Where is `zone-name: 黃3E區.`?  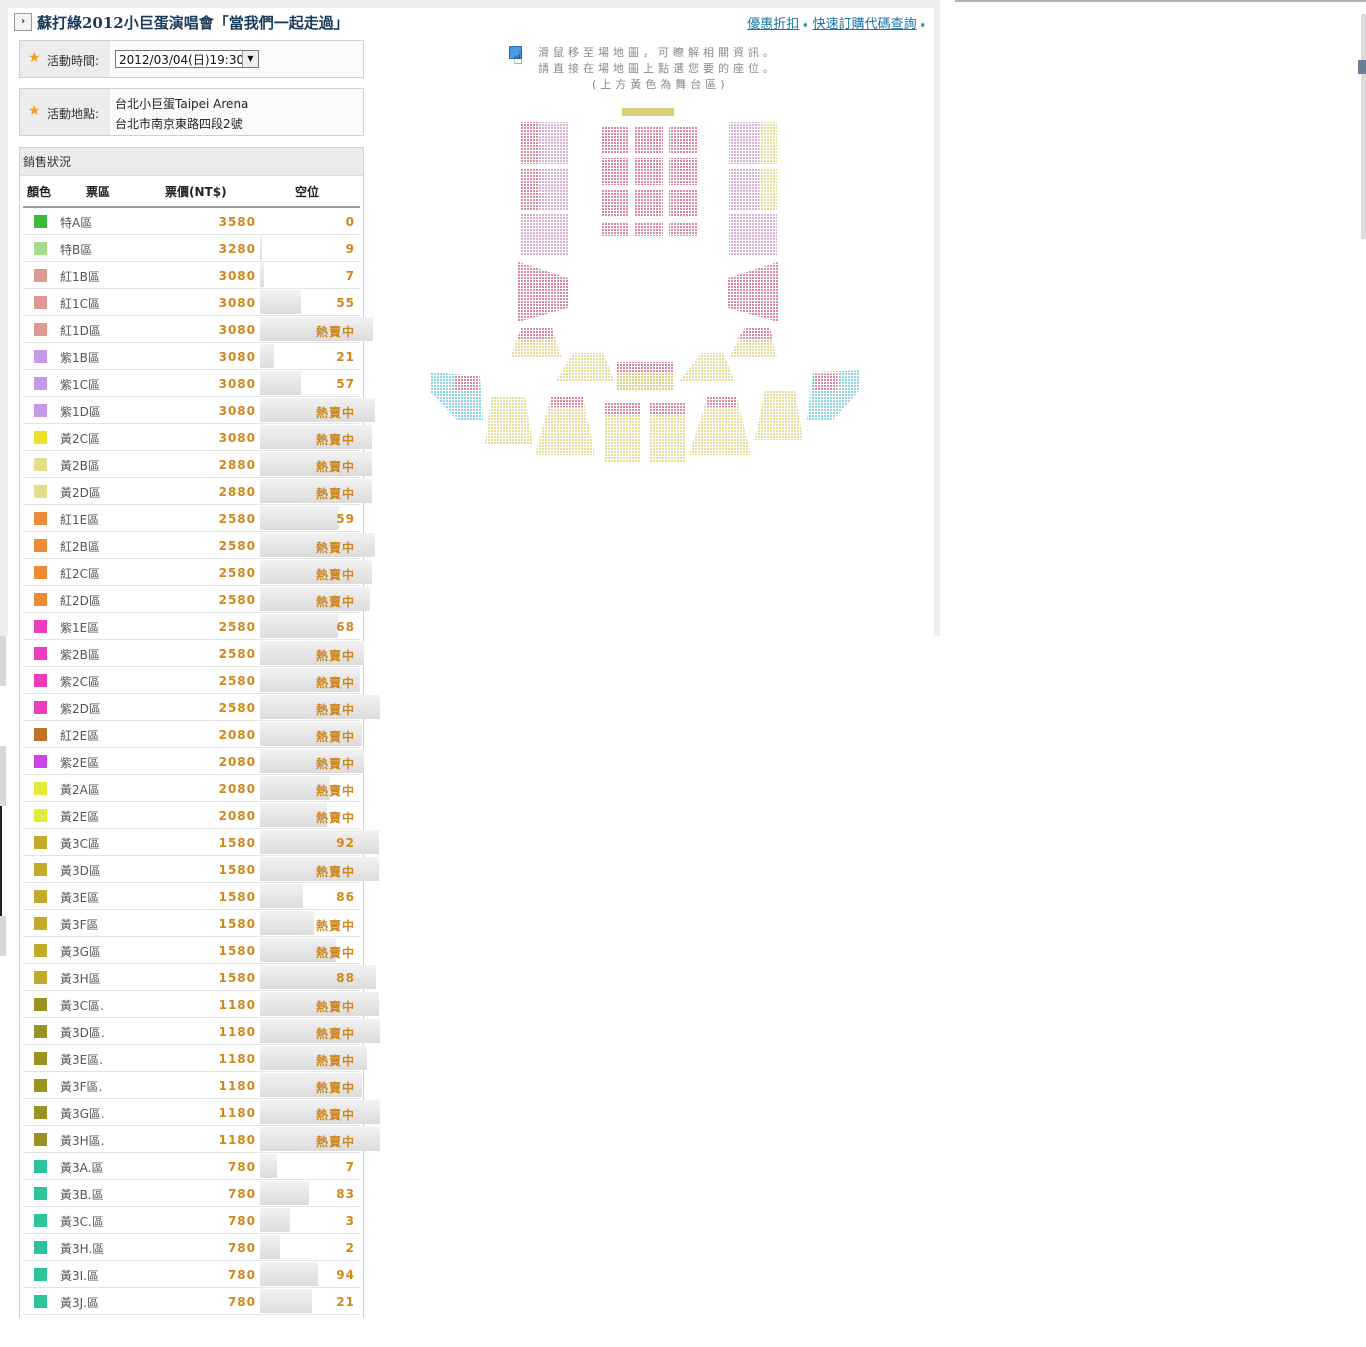
zone-name: 黃3E區. is located at coordinates (81, 1059).